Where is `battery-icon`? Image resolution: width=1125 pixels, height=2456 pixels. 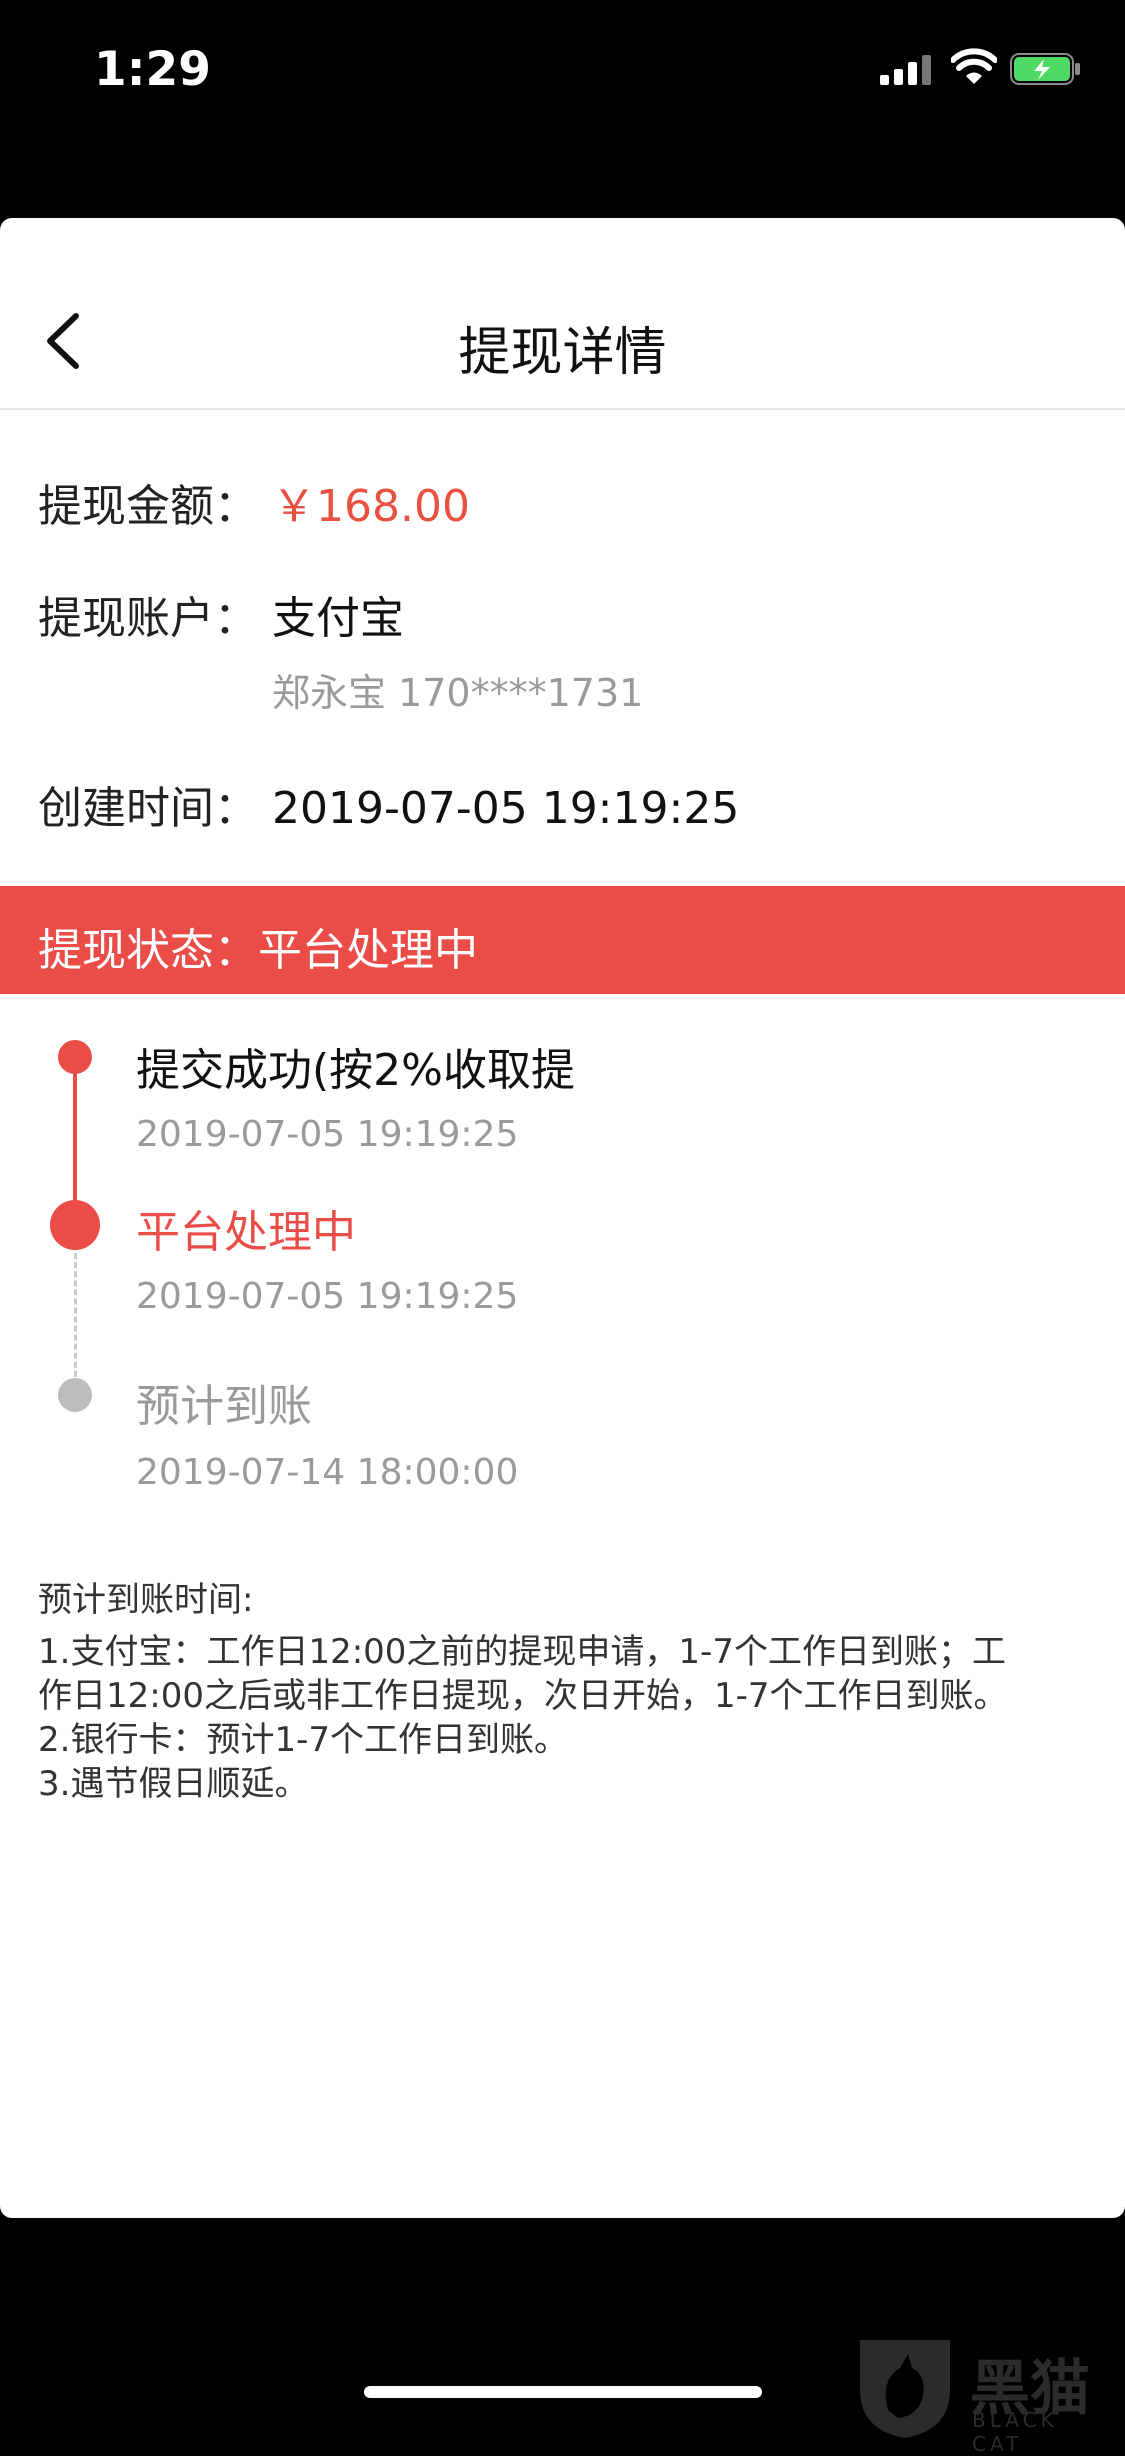 battery-icon is located at coordinates (1045, 69).